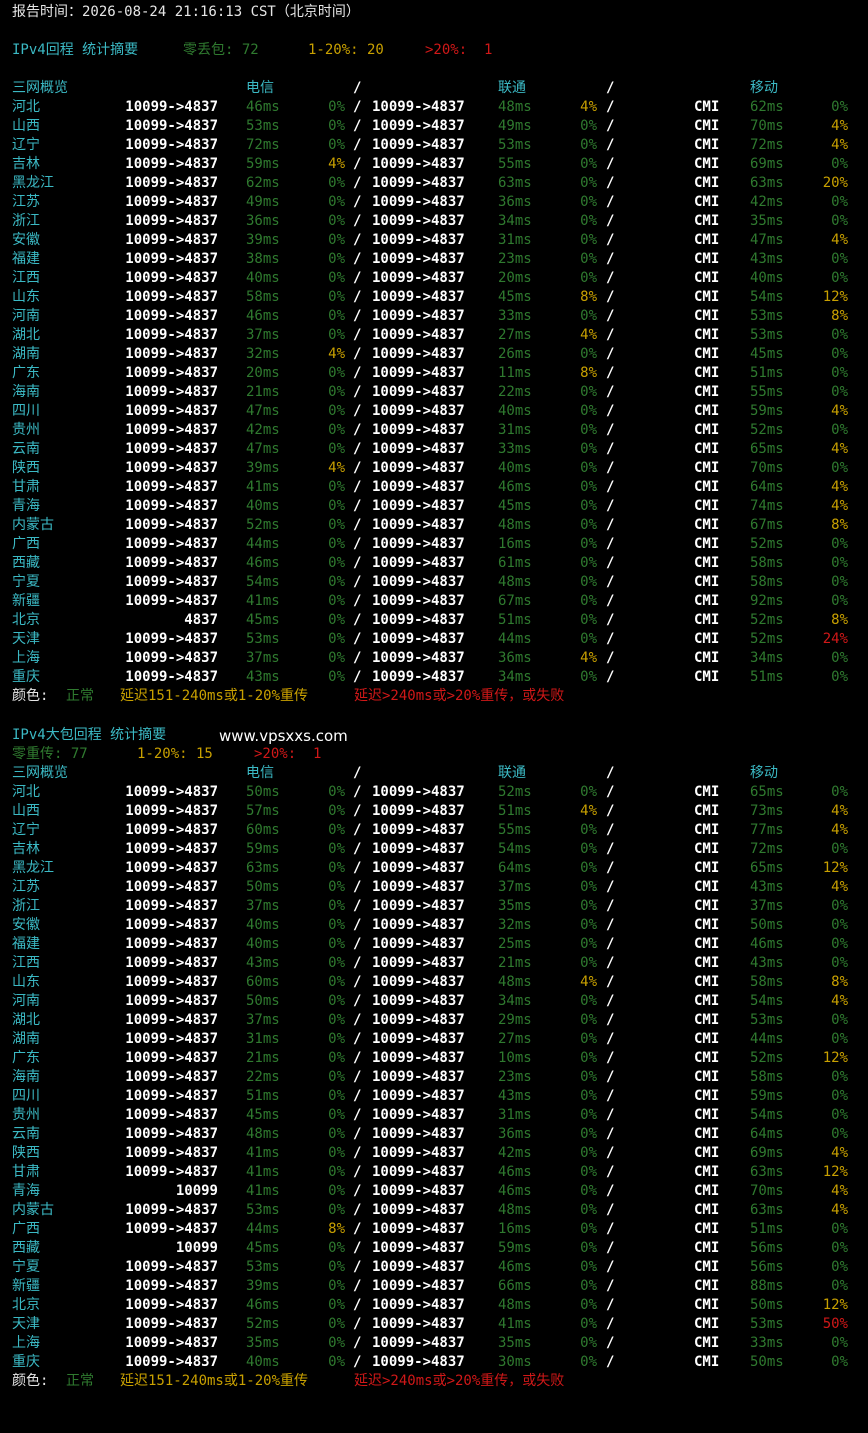 The width and height of the screenshot is (868, 1433). Describe the element at coordinates (26, 107) in the screenshot. I see `province-name: 河北` at that location.